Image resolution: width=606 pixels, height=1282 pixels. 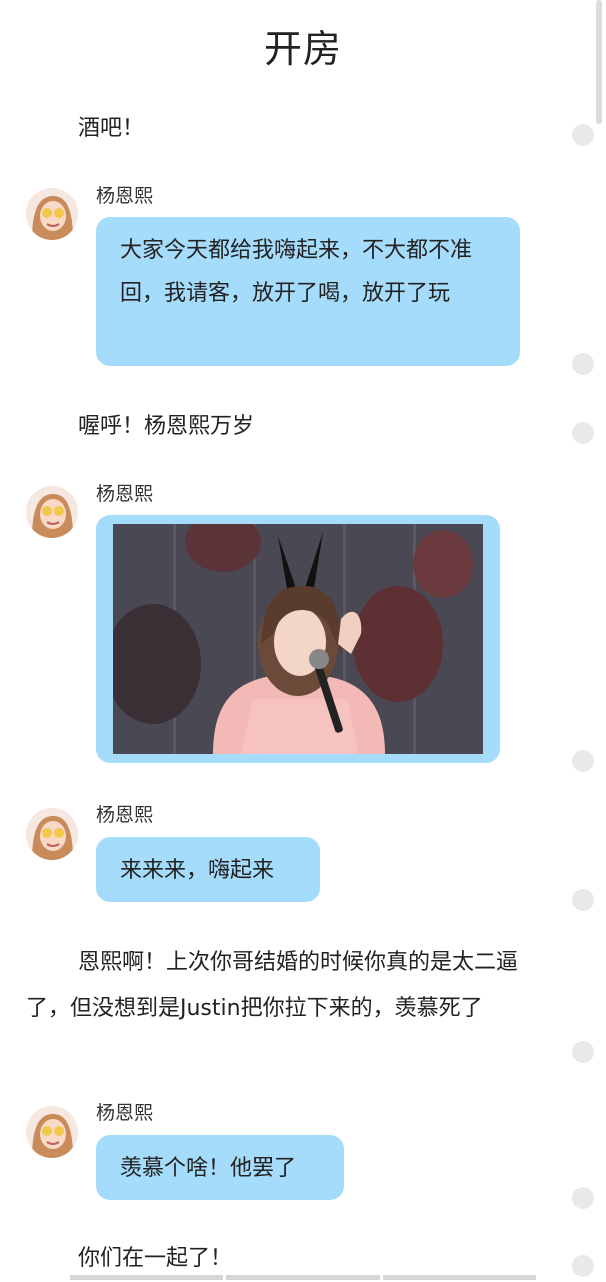 What do you see at coordinates (599, 62) in the screenshot?
I see `scrollbar` at bounding box center [599, 62].